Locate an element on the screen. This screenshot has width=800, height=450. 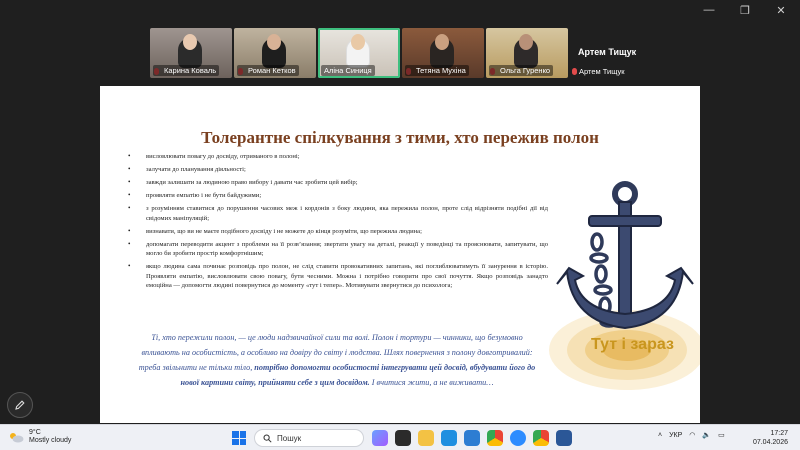
anchor-illustration is located at coordinates (618, 282).